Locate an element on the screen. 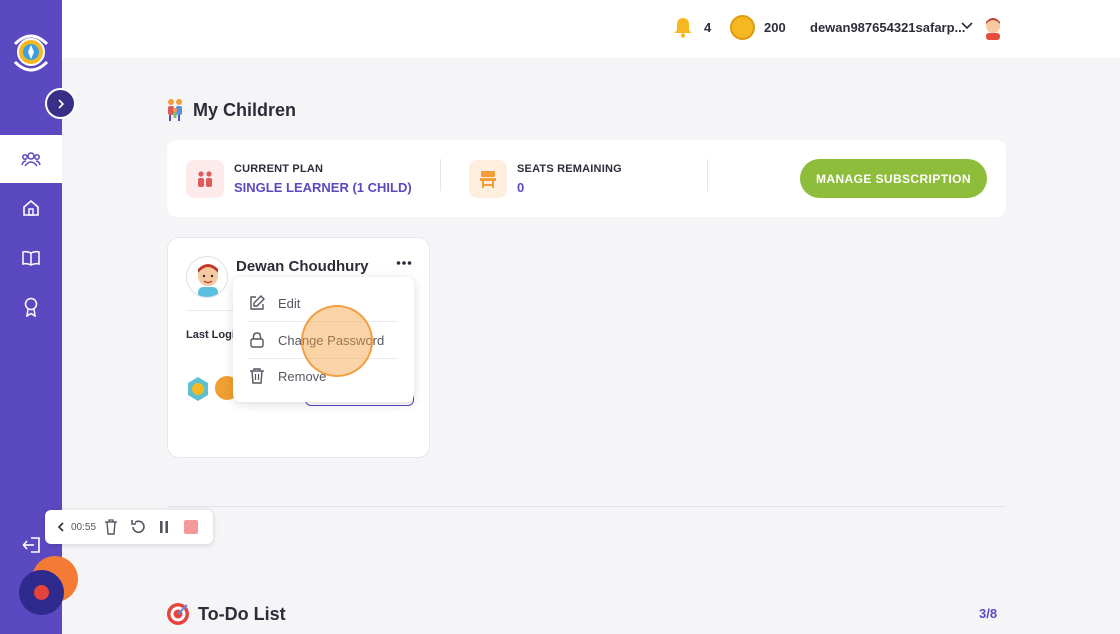 Image resolution: width=1120 pixels, height=634 pixels. stop-recording-button is located at coordinates (191, 527).